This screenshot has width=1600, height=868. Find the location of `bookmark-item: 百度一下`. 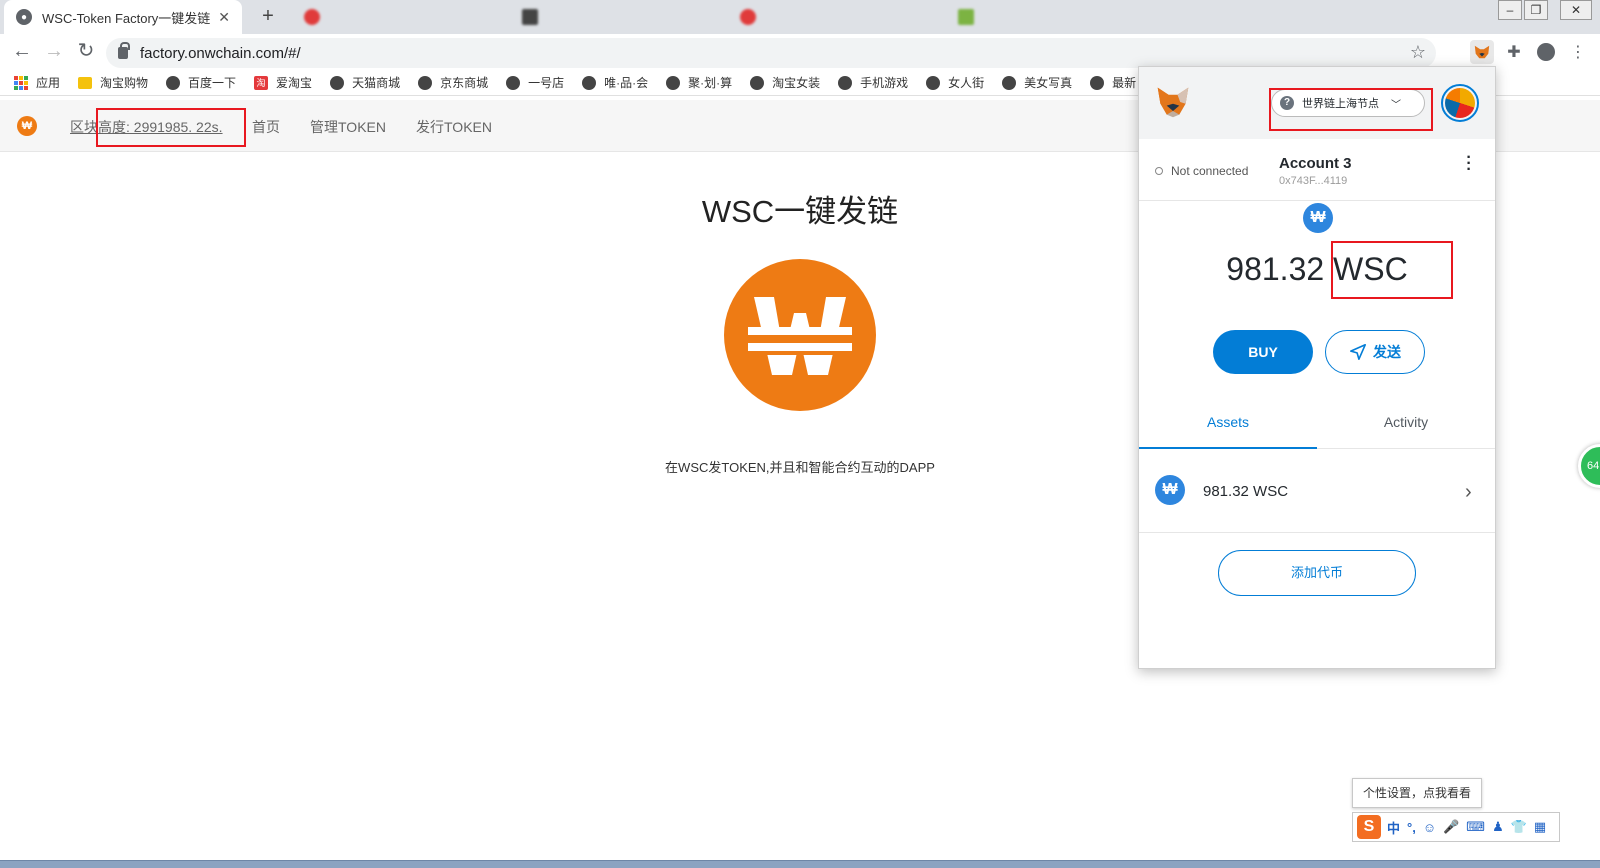

bookmark-item: 百度一下 is located at coordinates (201, 82).